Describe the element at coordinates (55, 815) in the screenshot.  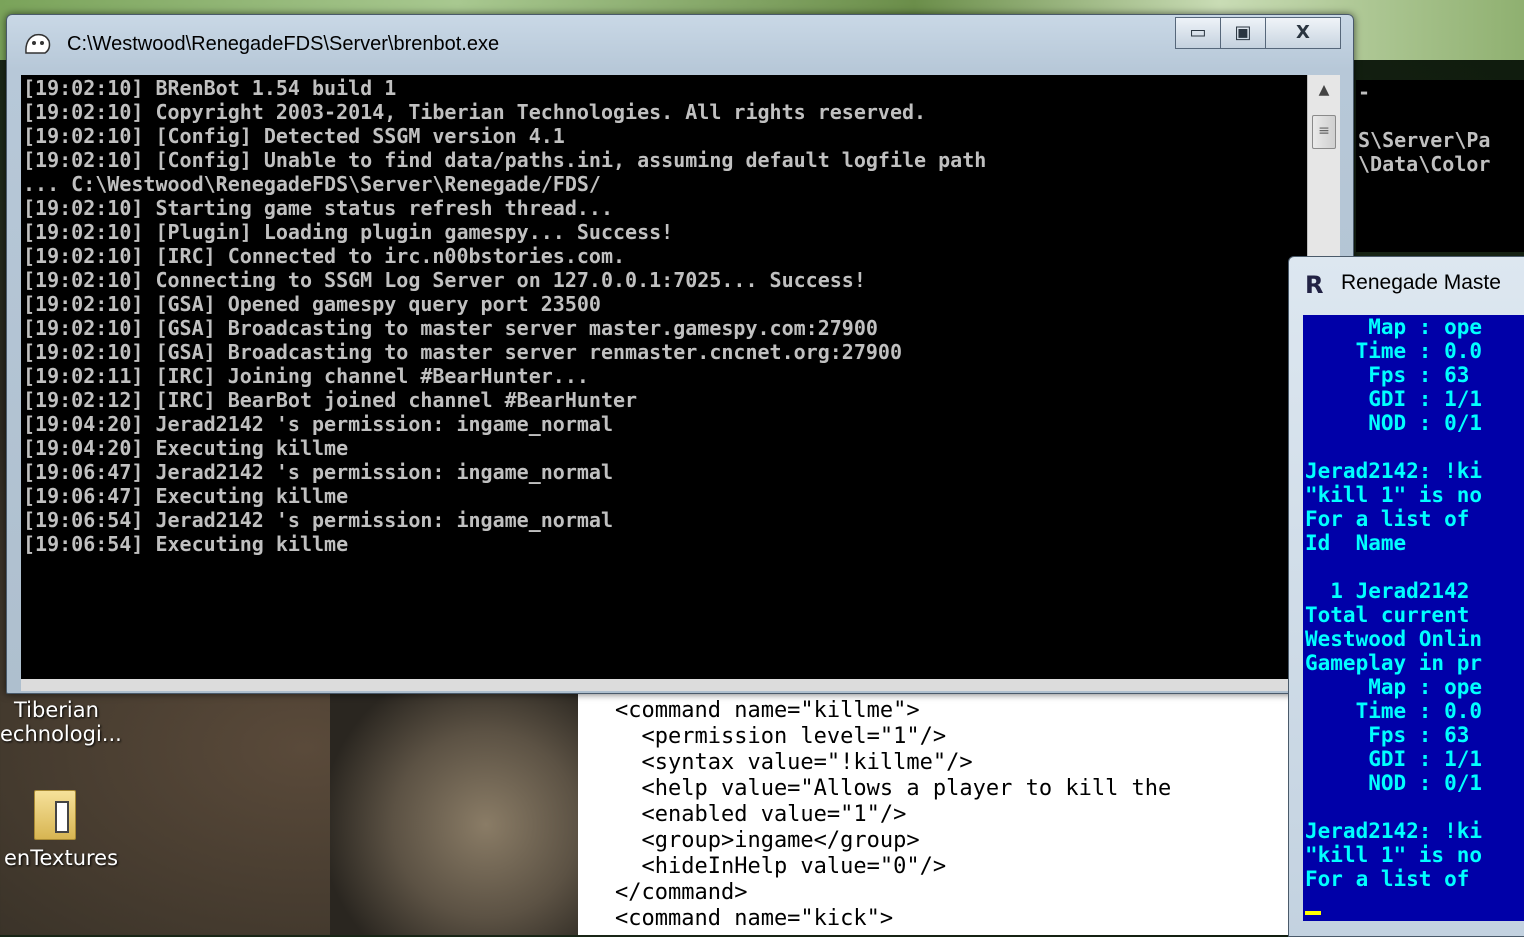
I see `folder-icon` at that location.